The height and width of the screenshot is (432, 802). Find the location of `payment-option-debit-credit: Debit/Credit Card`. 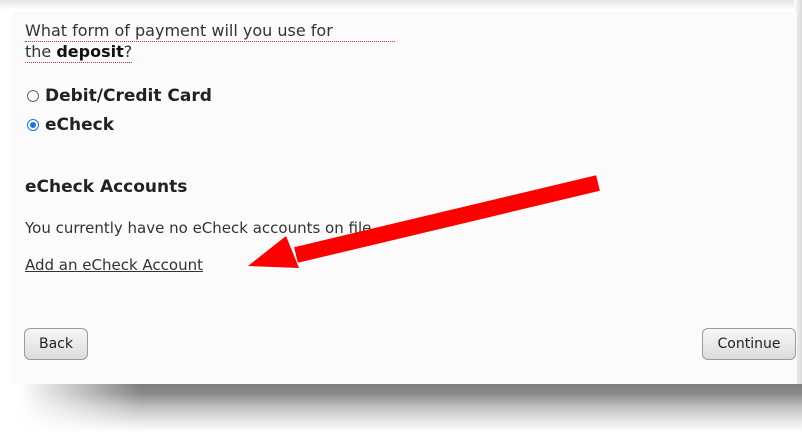

payment-option-debit-credit: Debit/Credit Card is located at coordinates (119, 96).